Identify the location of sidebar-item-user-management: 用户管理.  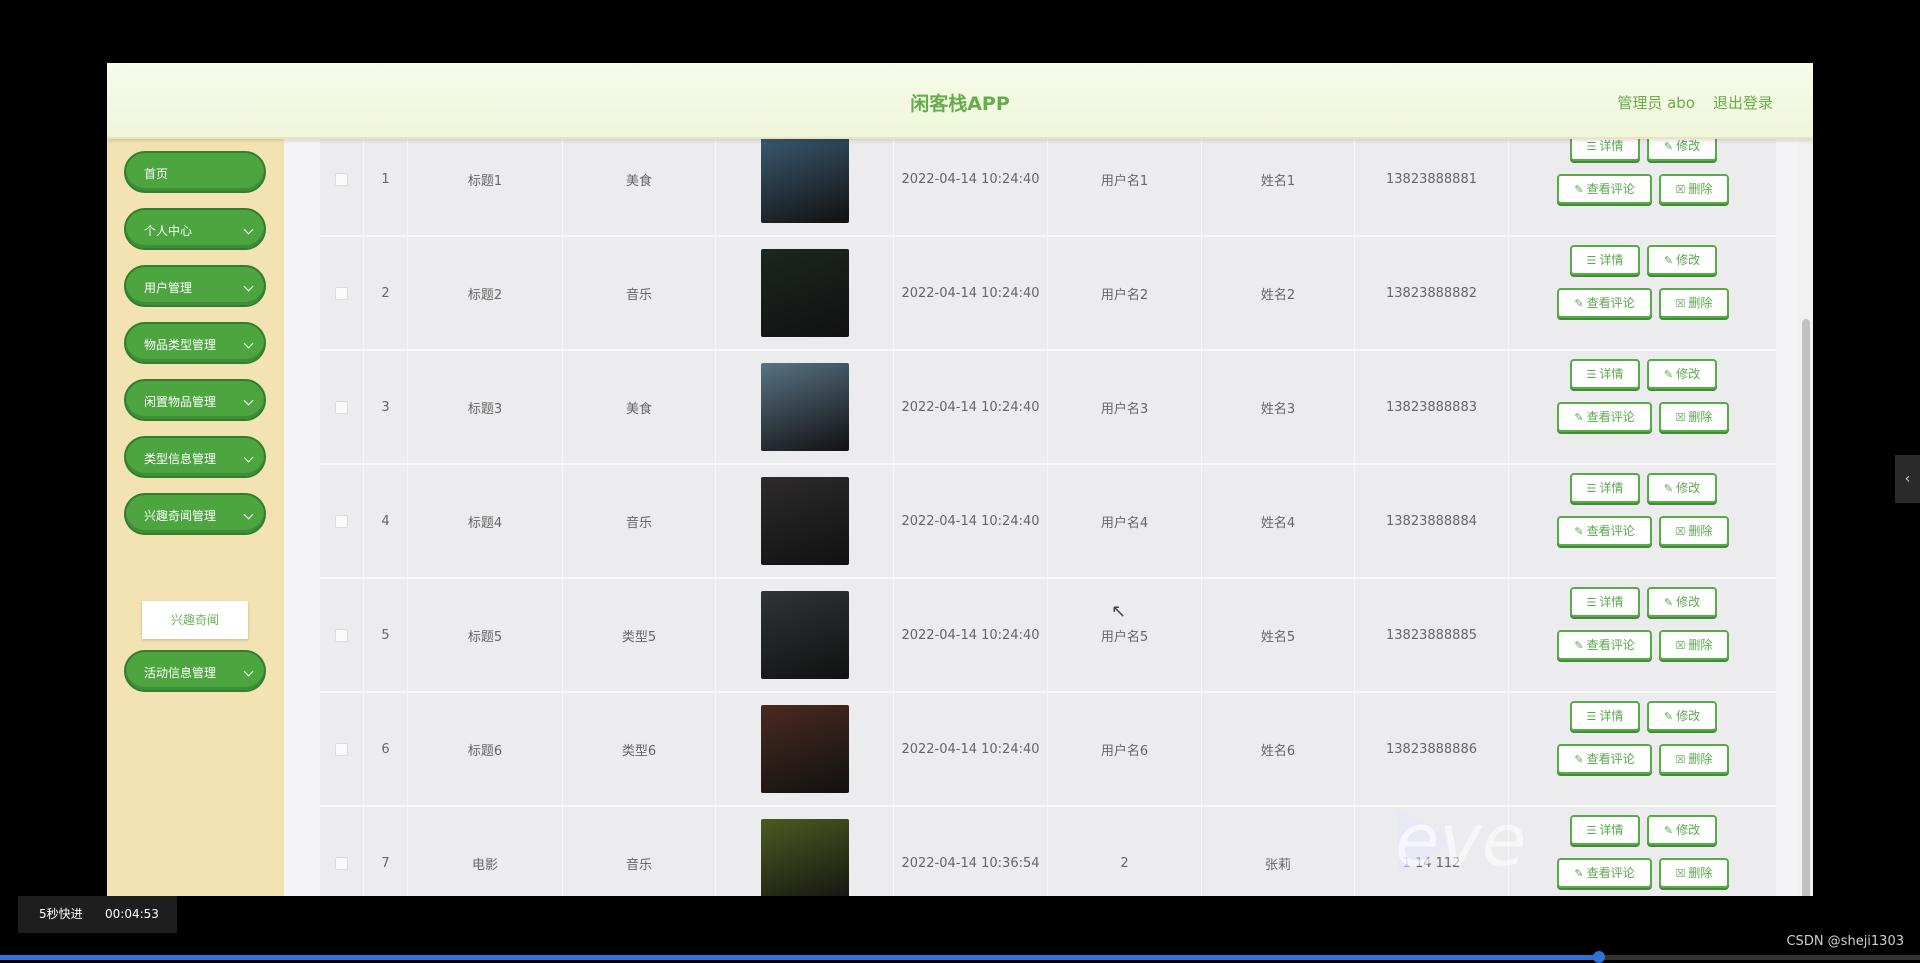
(195, 286).